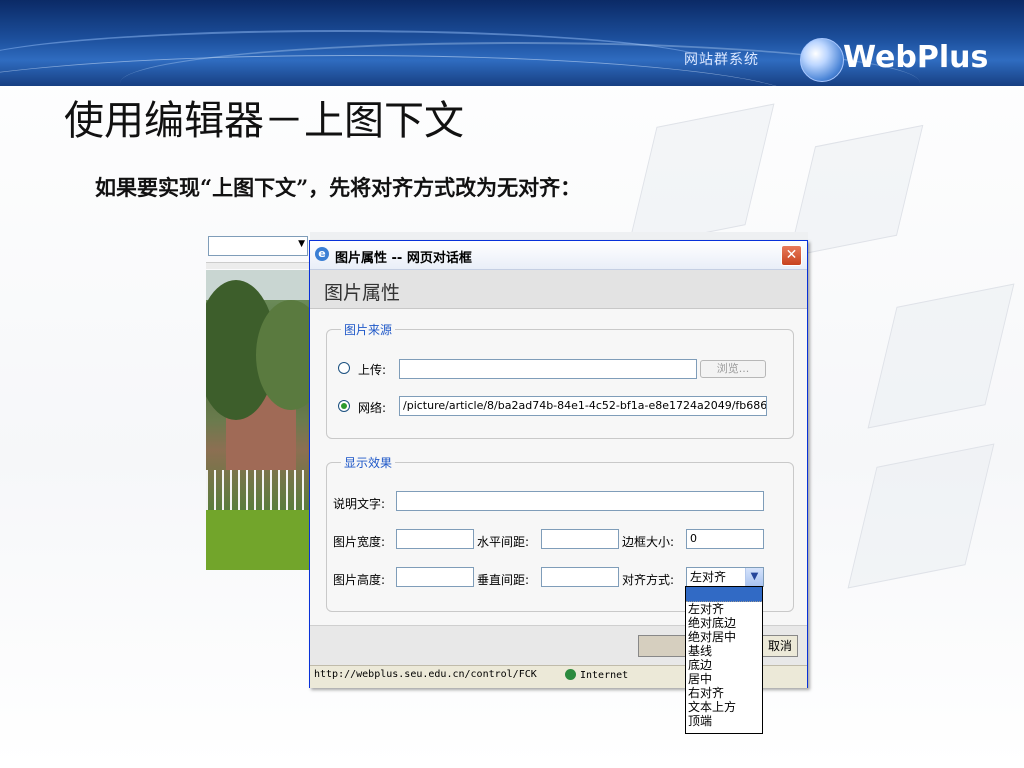 This screenshot has width=1024, height=768. What do you see at coordinates (425, 674) in the screenshot?
I see `status-url: http://webplus.seu.edu.cn/control/FCK` at bounding box center [425, 674].